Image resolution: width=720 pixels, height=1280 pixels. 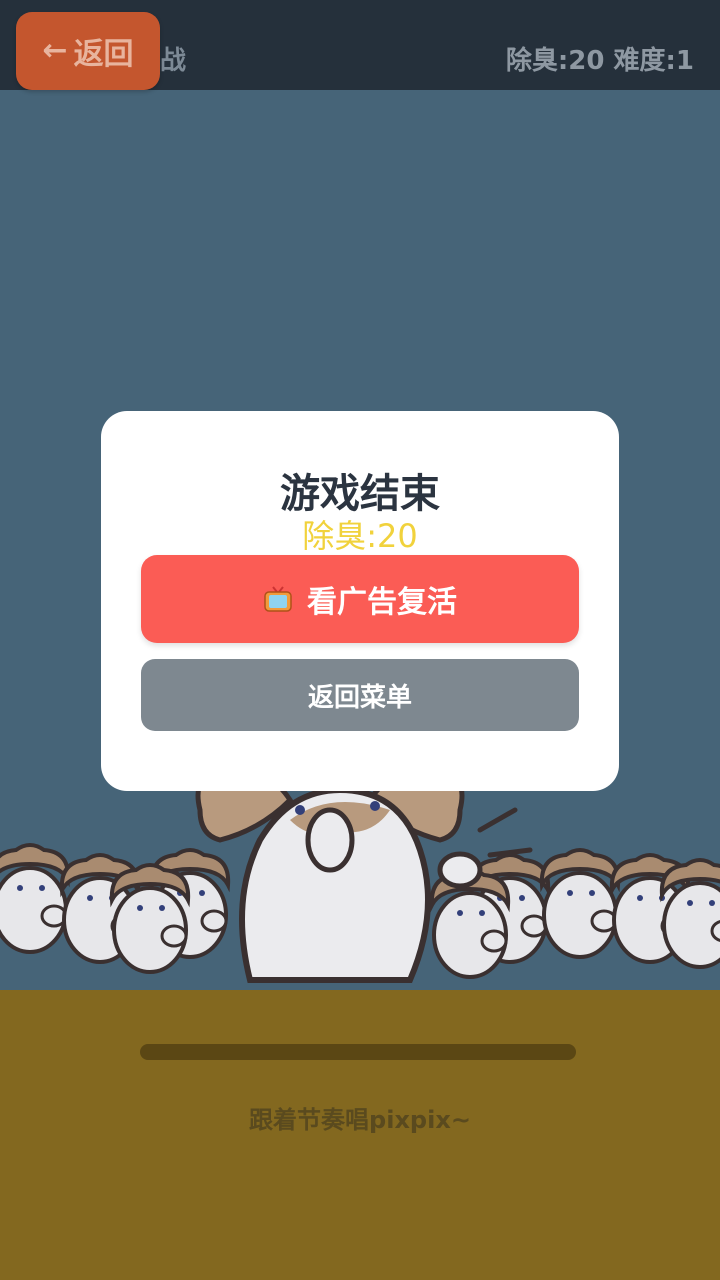 What do you see at coordinates (360, 536) in the screenshot?
I see `final-score: 除臭:20` at bounding box center [360, 536].